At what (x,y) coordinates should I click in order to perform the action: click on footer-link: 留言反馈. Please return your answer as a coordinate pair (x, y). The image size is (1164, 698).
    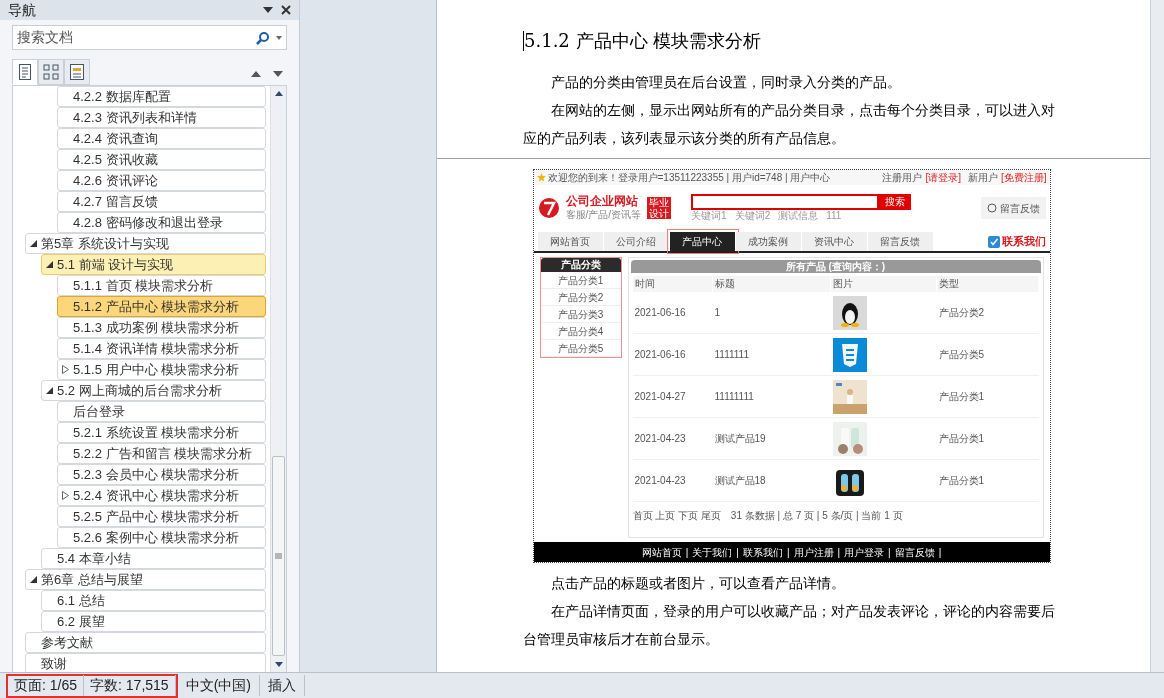
    Looking at the image, I should click on (914, 552).